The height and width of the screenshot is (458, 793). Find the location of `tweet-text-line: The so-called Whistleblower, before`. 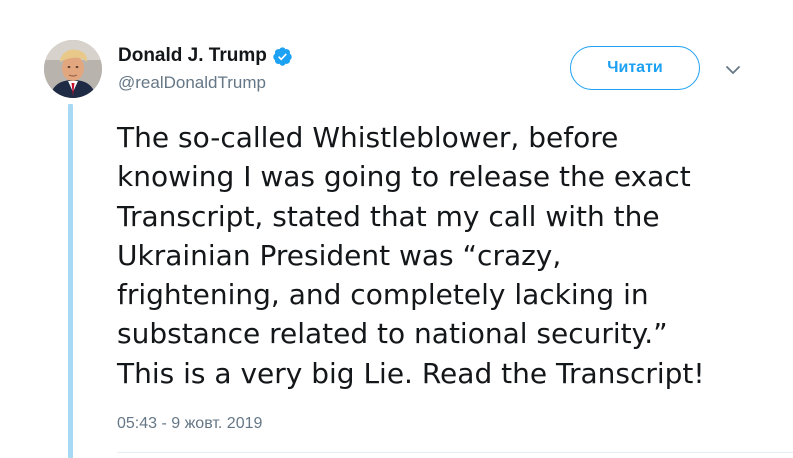

tweet-text-line: The so-called Whistleblower, before is located at coordinates (368, 137).